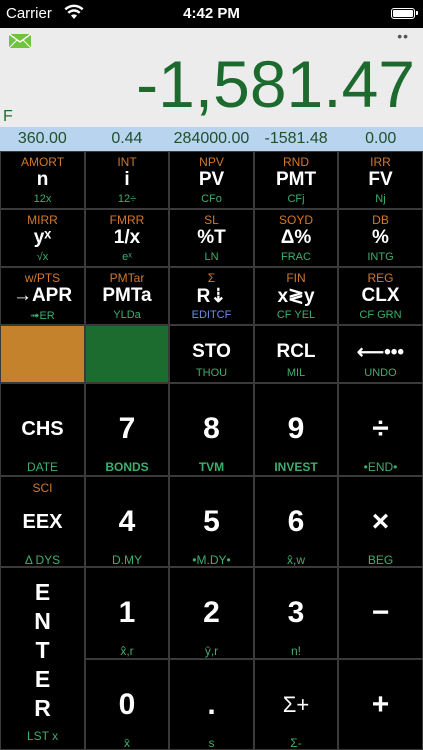  Describe the element at coordinates (211, 429) in the screenshot. I see `key-8: 8 TVM` at that location.